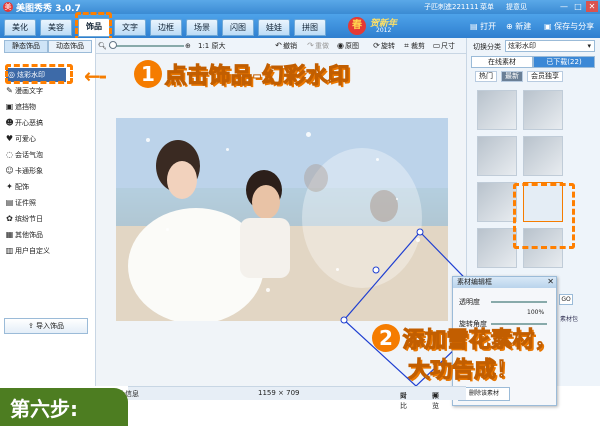  What do you see at coordinates (569, 318) in the screenshot?
I see `material-pack-link: 素材包` at bounding box center [569, 318].